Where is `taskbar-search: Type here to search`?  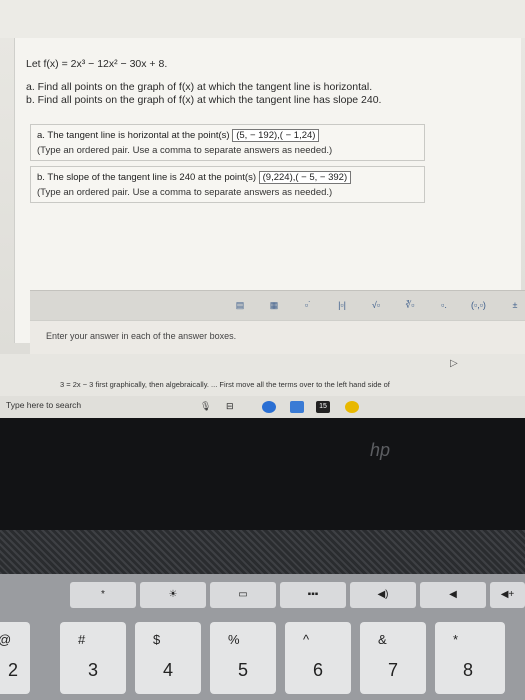 taskbar-search: Type here to search is located at coordinates (43, 405).